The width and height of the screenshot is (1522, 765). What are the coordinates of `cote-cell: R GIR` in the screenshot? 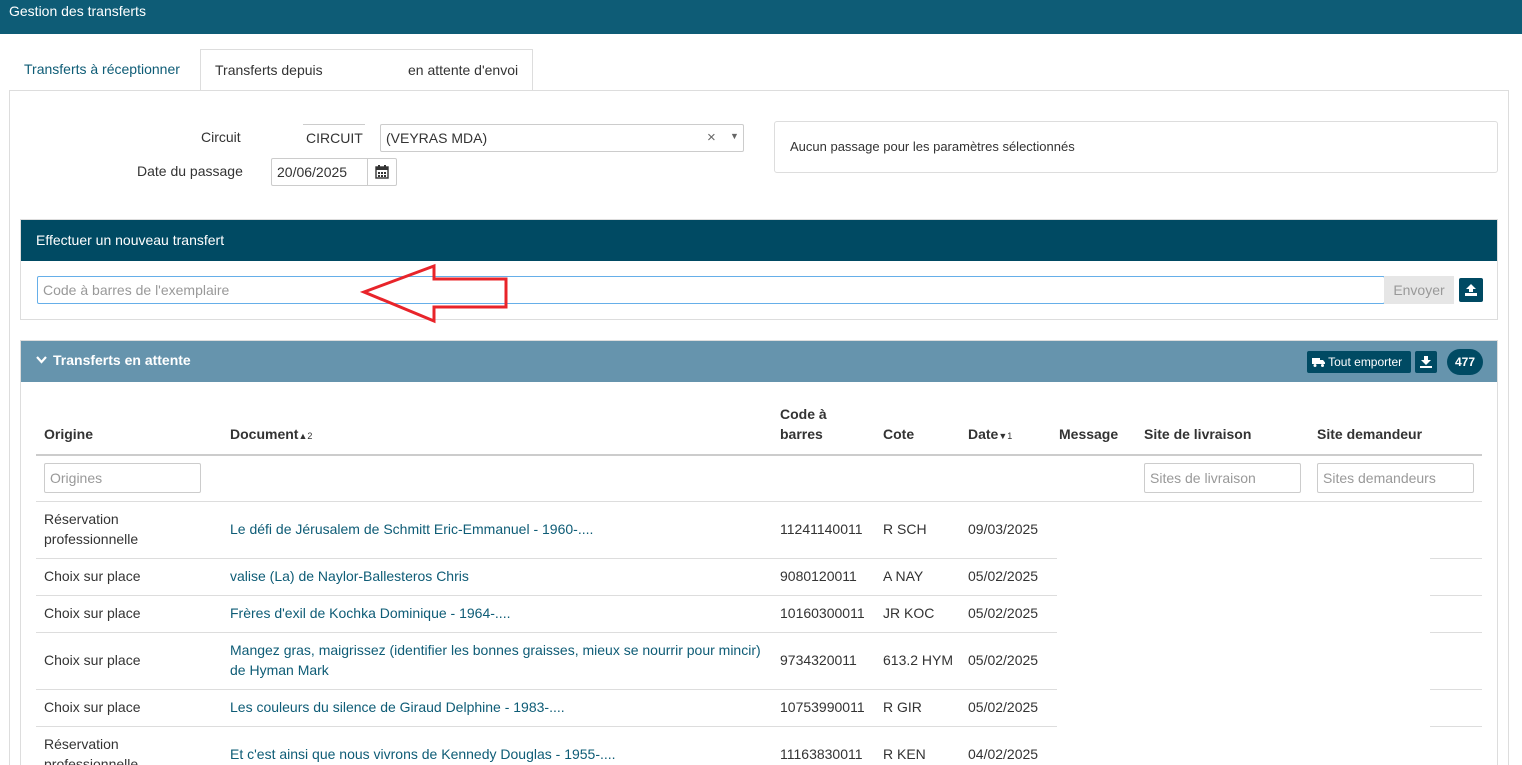 It's located at (902, 707).